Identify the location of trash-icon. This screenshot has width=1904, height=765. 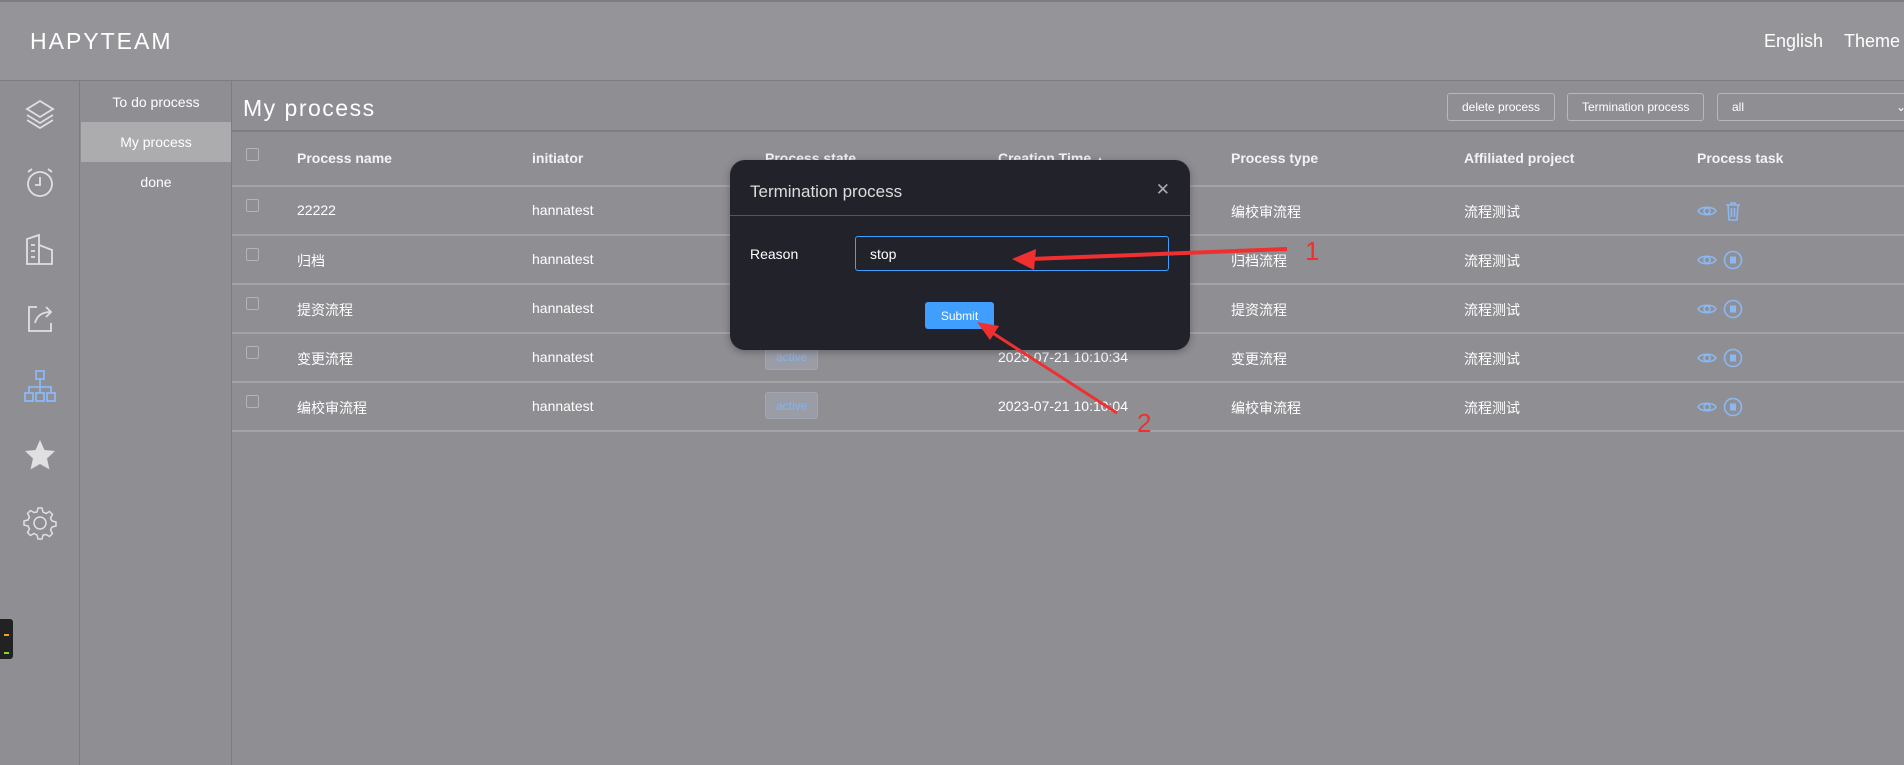
(1733, 213).